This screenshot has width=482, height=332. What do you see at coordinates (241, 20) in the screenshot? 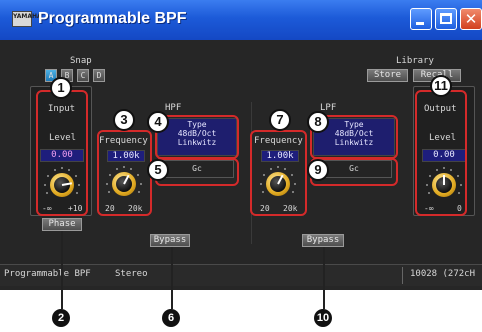
I see `title-bar: YAMAHA Programmable BPF ✕` at bounding box center [241, 20].